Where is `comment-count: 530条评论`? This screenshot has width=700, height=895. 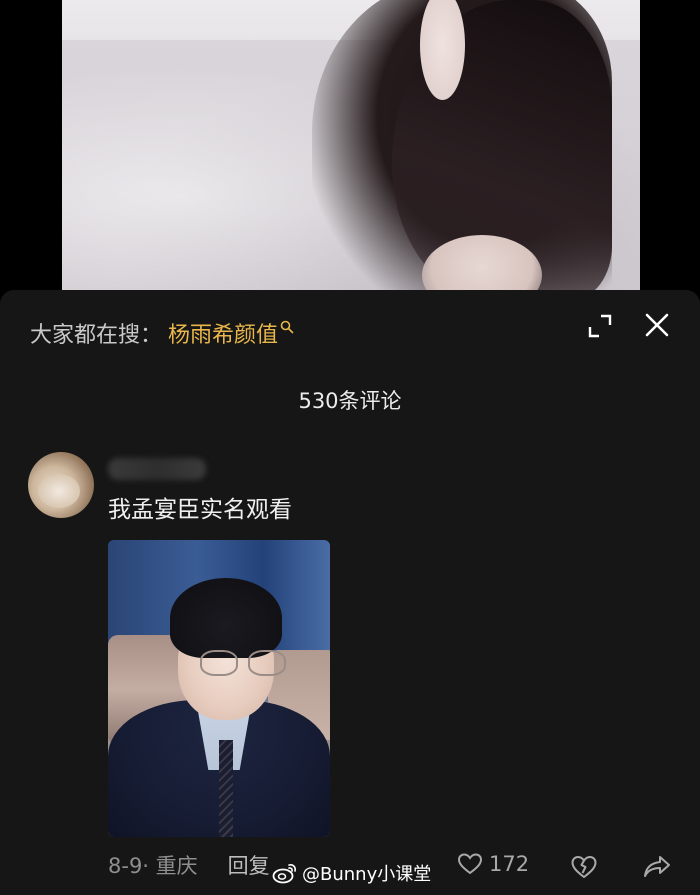 comment-count: 530条评论 is located at coordinates (350, 401).